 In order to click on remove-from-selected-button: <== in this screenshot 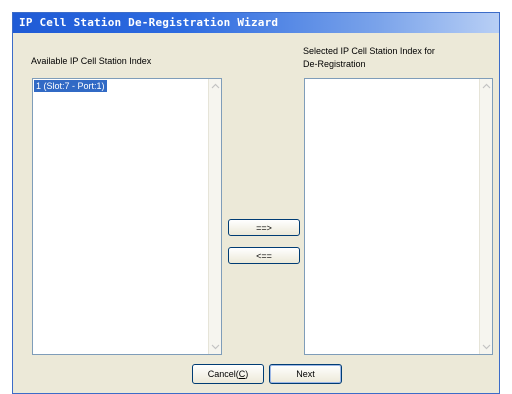, I will do `click(264, 255)`.